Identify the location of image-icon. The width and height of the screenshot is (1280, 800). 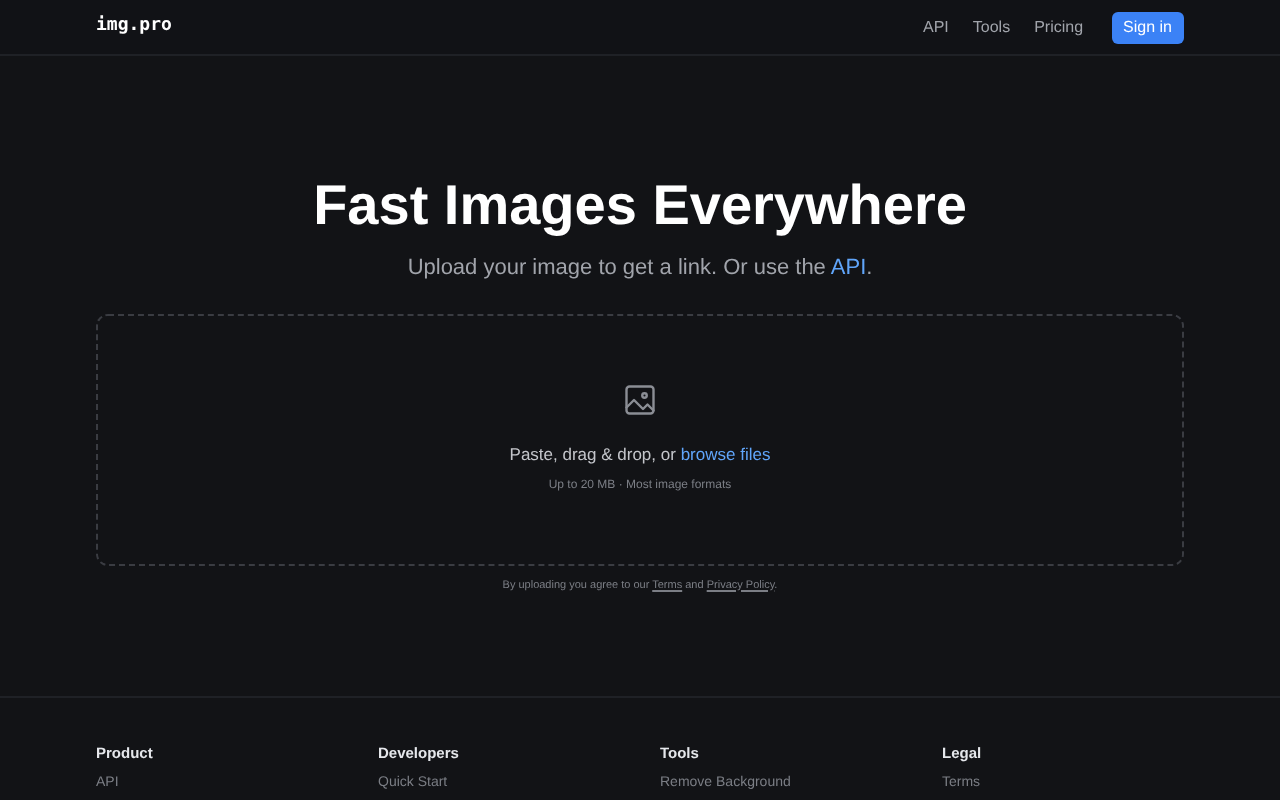
(640, 399).